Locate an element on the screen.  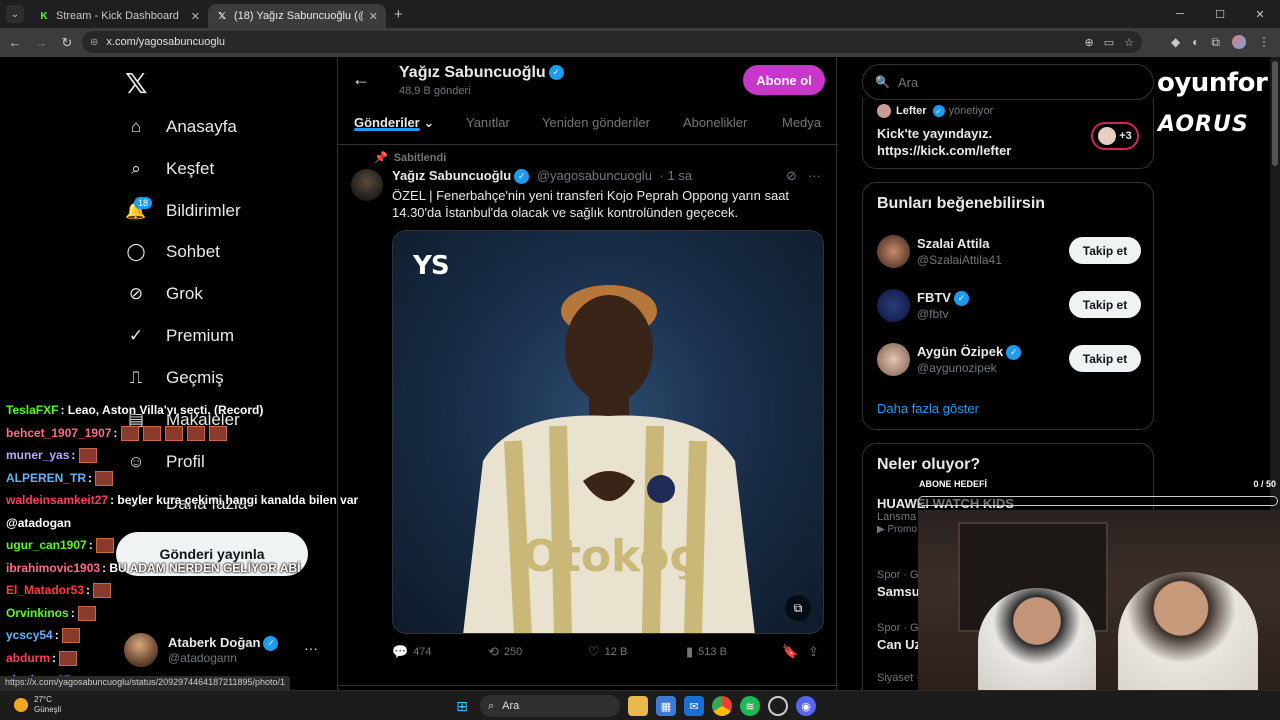
reload-icon: ↻ is located at coordinates (67, 43).